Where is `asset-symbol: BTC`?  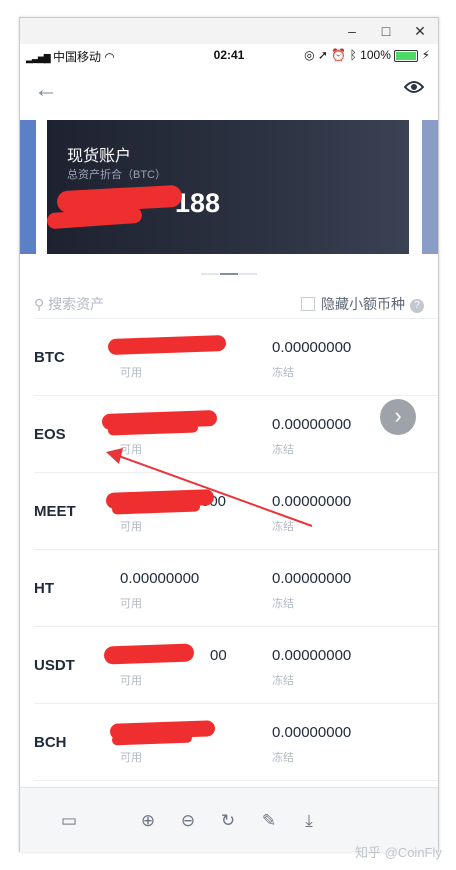 asset-symbol: BTC is located at coordinates (49, 357).